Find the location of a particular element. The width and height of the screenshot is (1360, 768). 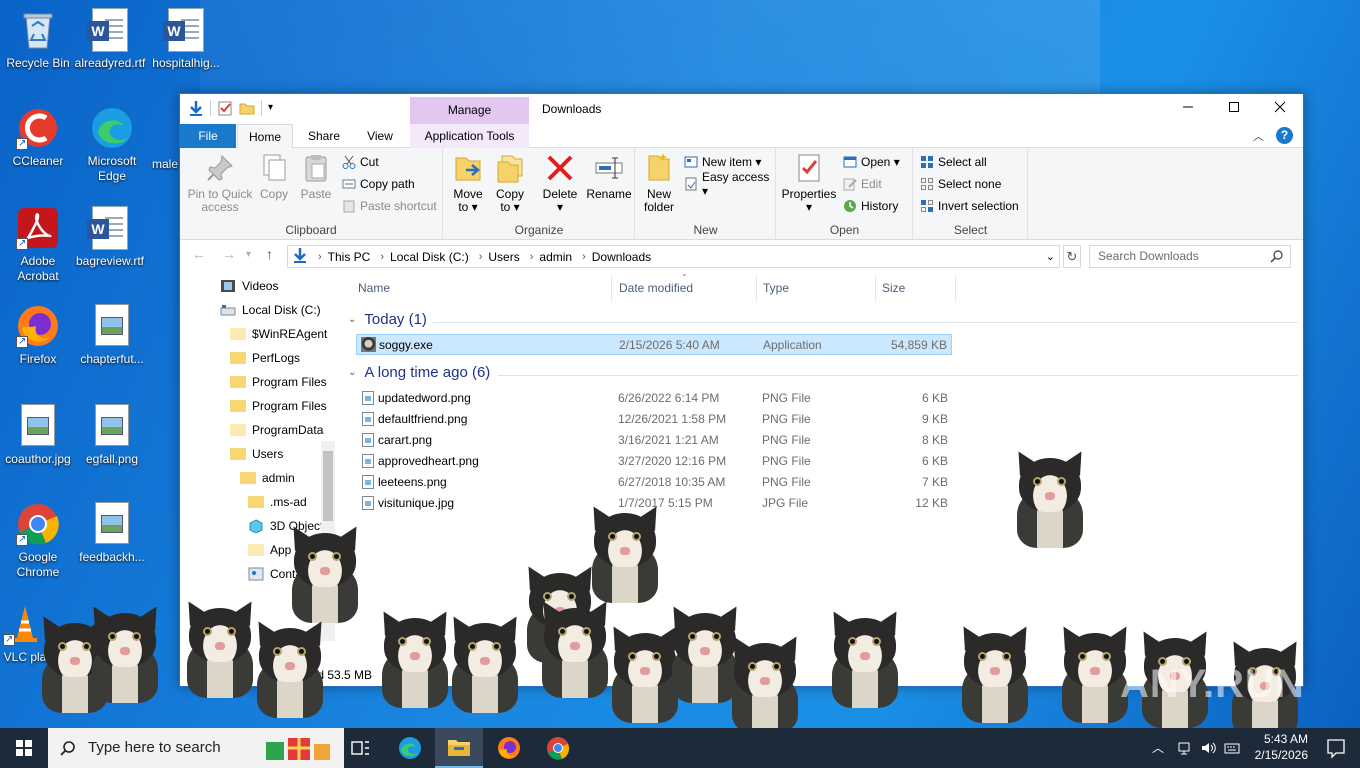

properties-button: Properties ▾ is located at coordinates (809, 183).